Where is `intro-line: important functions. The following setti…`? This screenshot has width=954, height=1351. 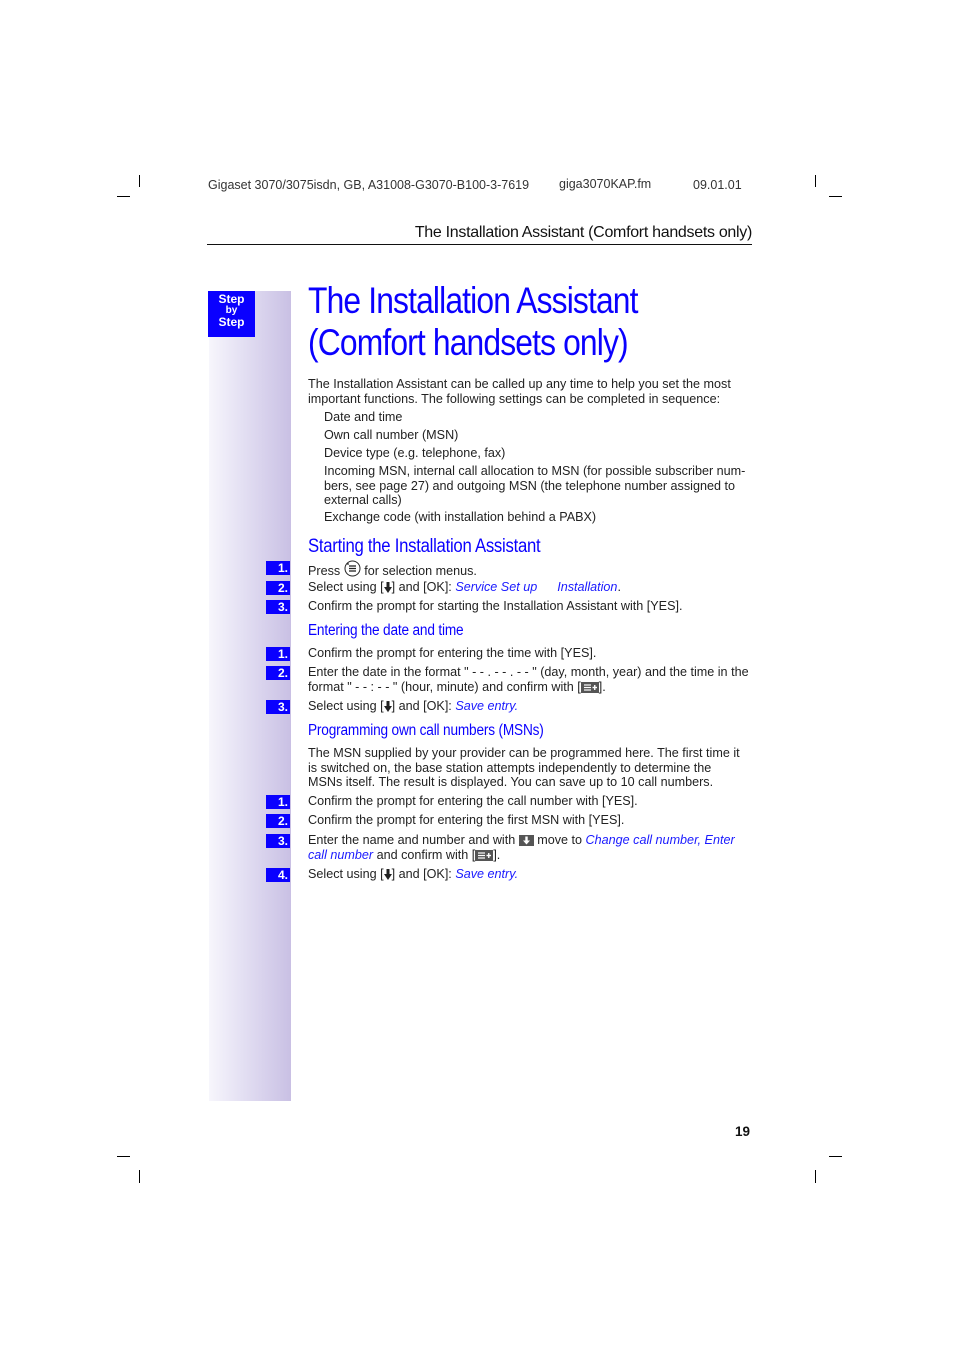 intro-line: important functions. The following setti… is located at coordinates (514, 398).